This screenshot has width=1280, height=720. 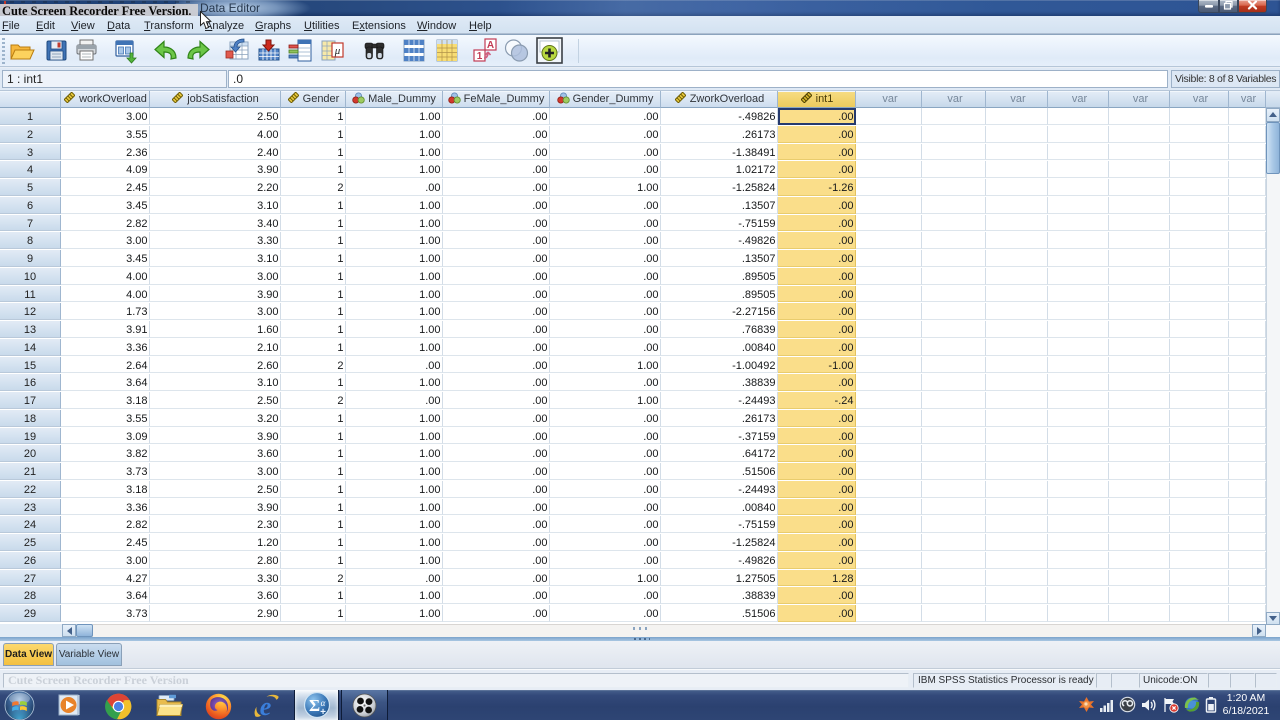 I want to click on svg-text: μ, so click(x=337, y=51).